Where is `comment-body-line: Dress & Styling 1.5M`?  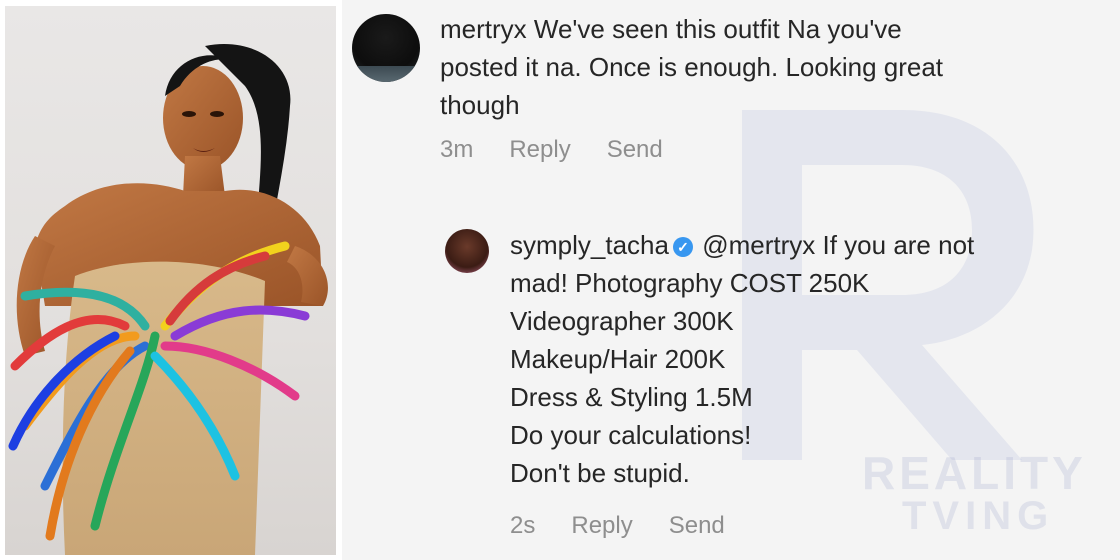 comment-body-line: Dress & Styling 1.5M is located at coordinates (631, 397).